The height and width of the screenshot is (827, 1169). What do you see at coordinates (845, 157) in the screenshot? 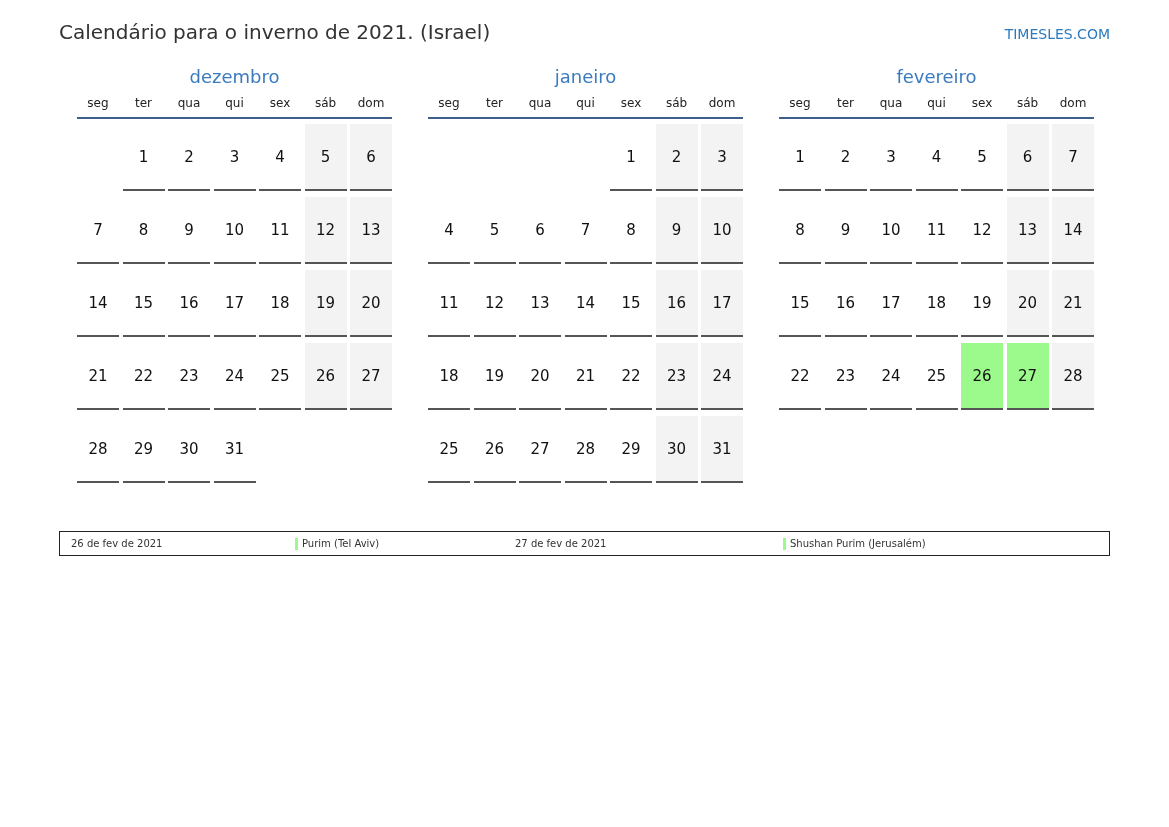
I see `day-cell: 2` at bounding box center [845, 157].